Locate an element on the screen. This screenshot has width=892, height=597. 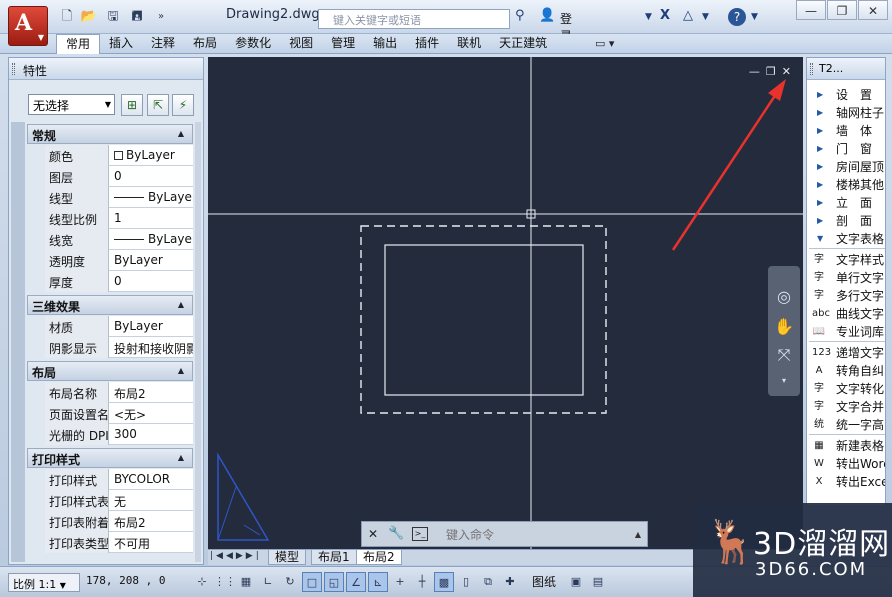
object-snap-tracking-icon: ∠ is located at coordinates (356, 582).